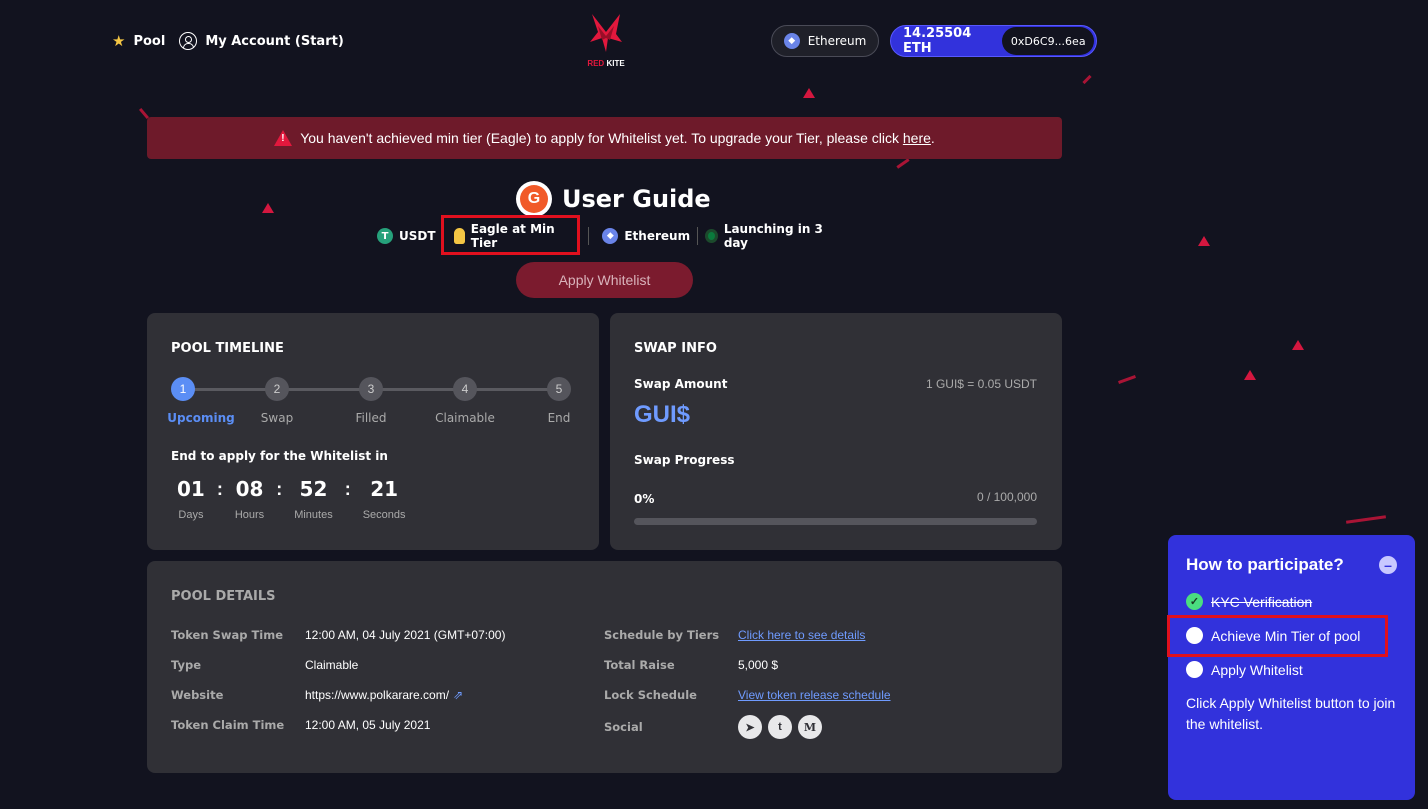 The width and height of the screenshot is (1428, 809). I want to click on top-nav: ★ Pool My Account (Start), so click(228, 41).